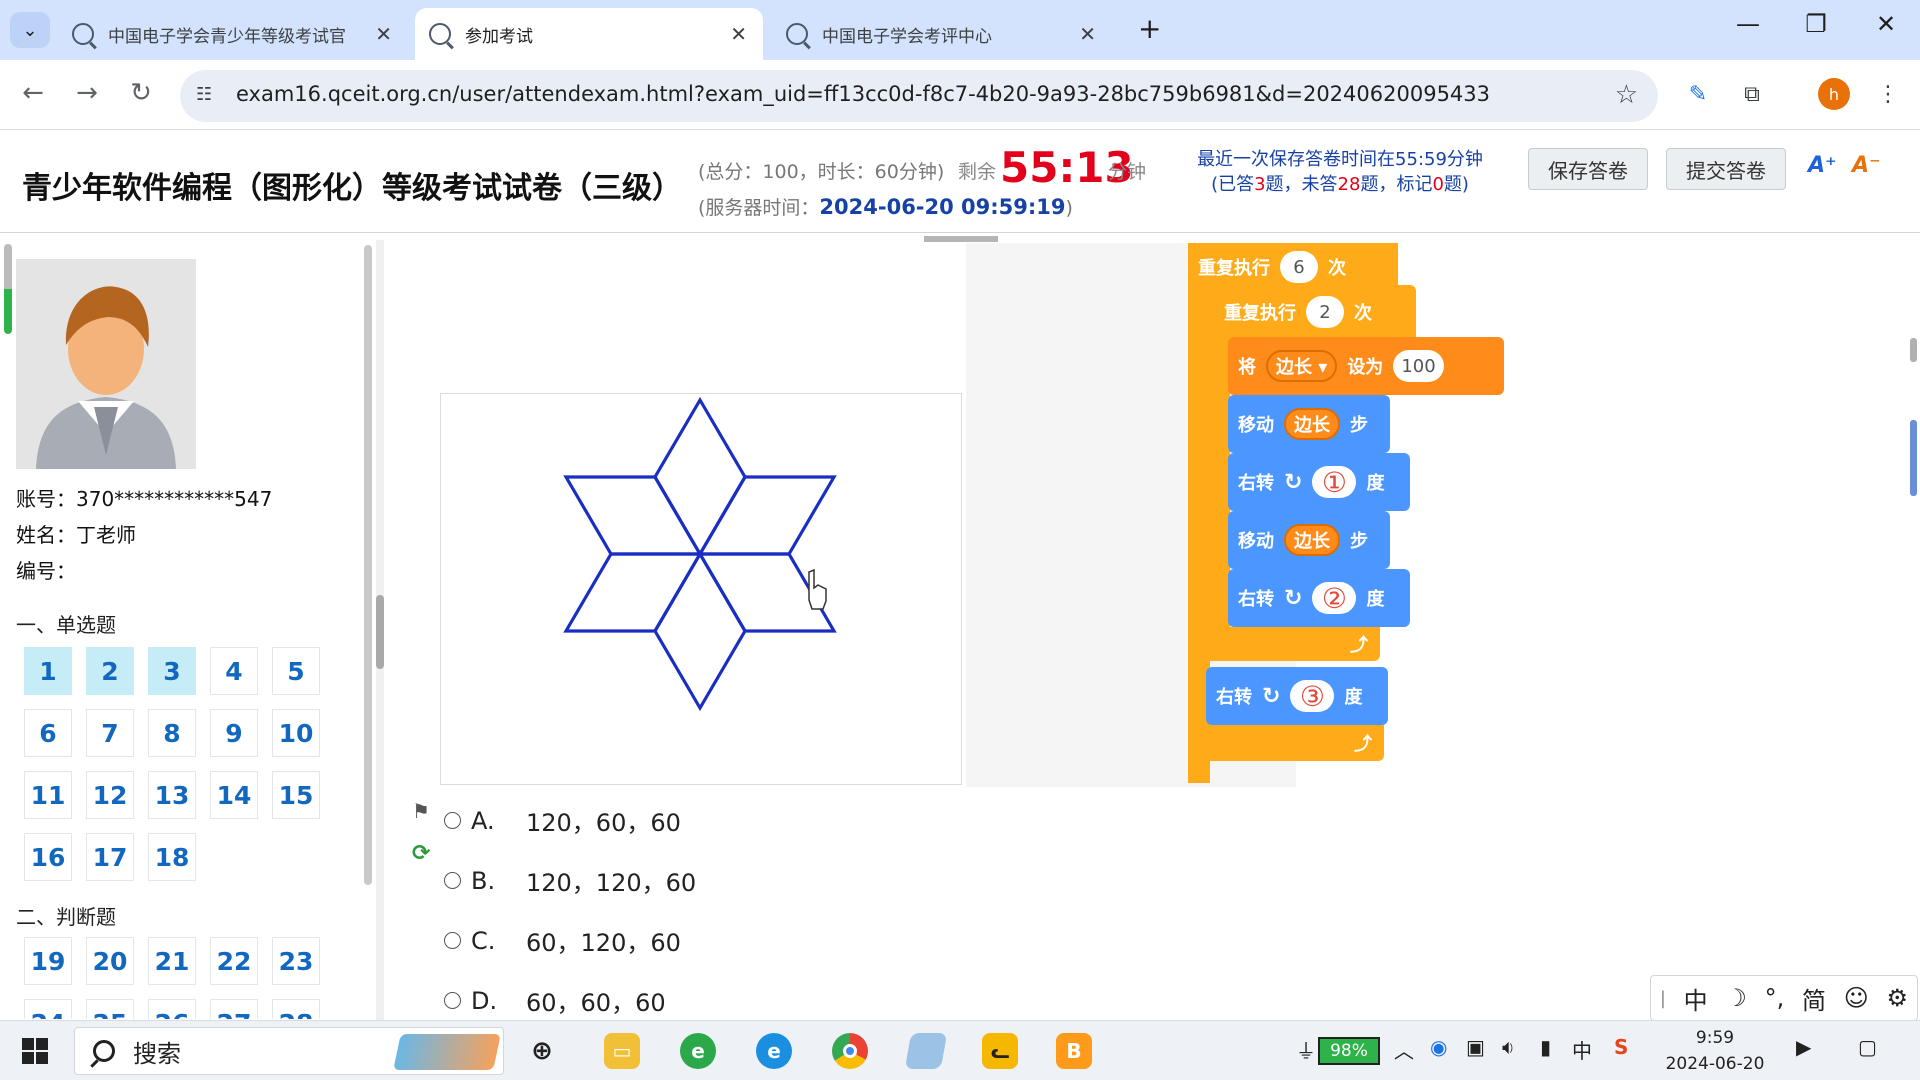  What do you see at coordinates (1803, 1047) in the screenshot?
I see `show-desktop-icon: ▶` at bounding box center [1803, 1047].